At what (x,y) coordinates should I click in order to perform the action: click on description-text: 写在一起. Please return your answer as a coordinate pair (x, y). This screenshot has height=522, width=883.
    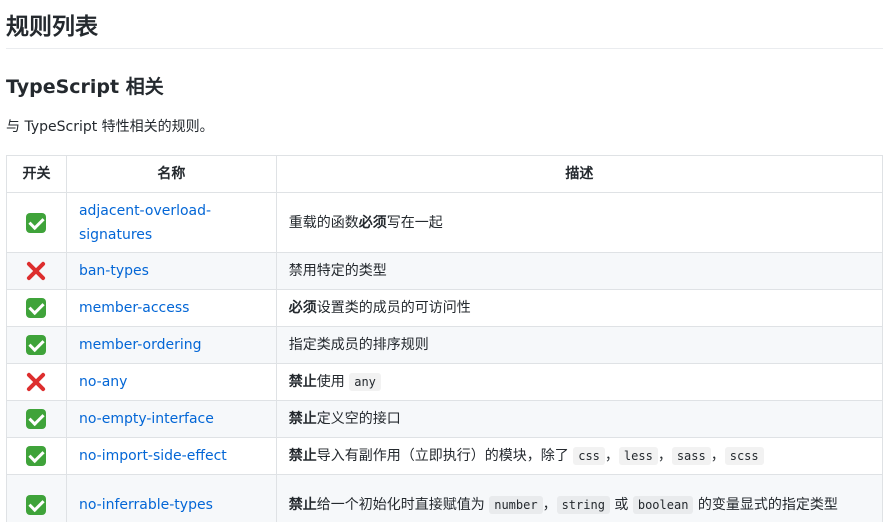
    Looking at the image, I should click on (414, 222).